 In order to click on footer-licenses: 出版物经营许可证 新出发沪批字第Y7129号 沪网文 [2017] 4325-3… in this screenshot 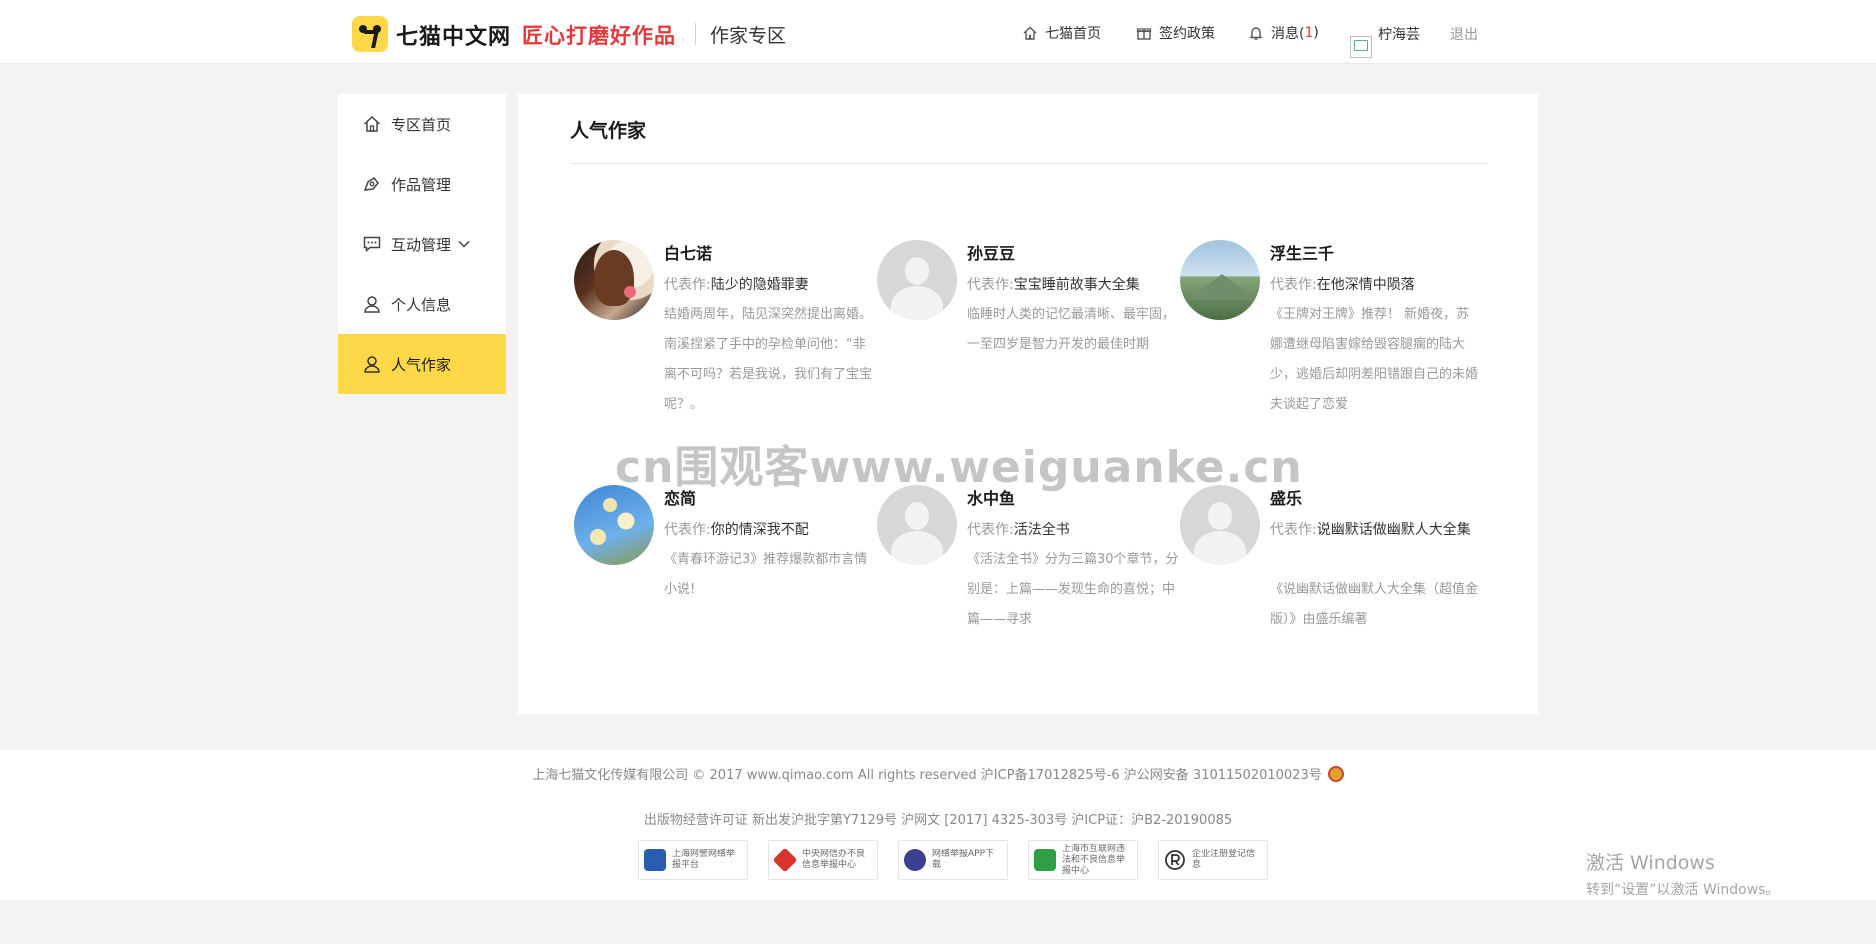, I will do `click(938, 820)`.